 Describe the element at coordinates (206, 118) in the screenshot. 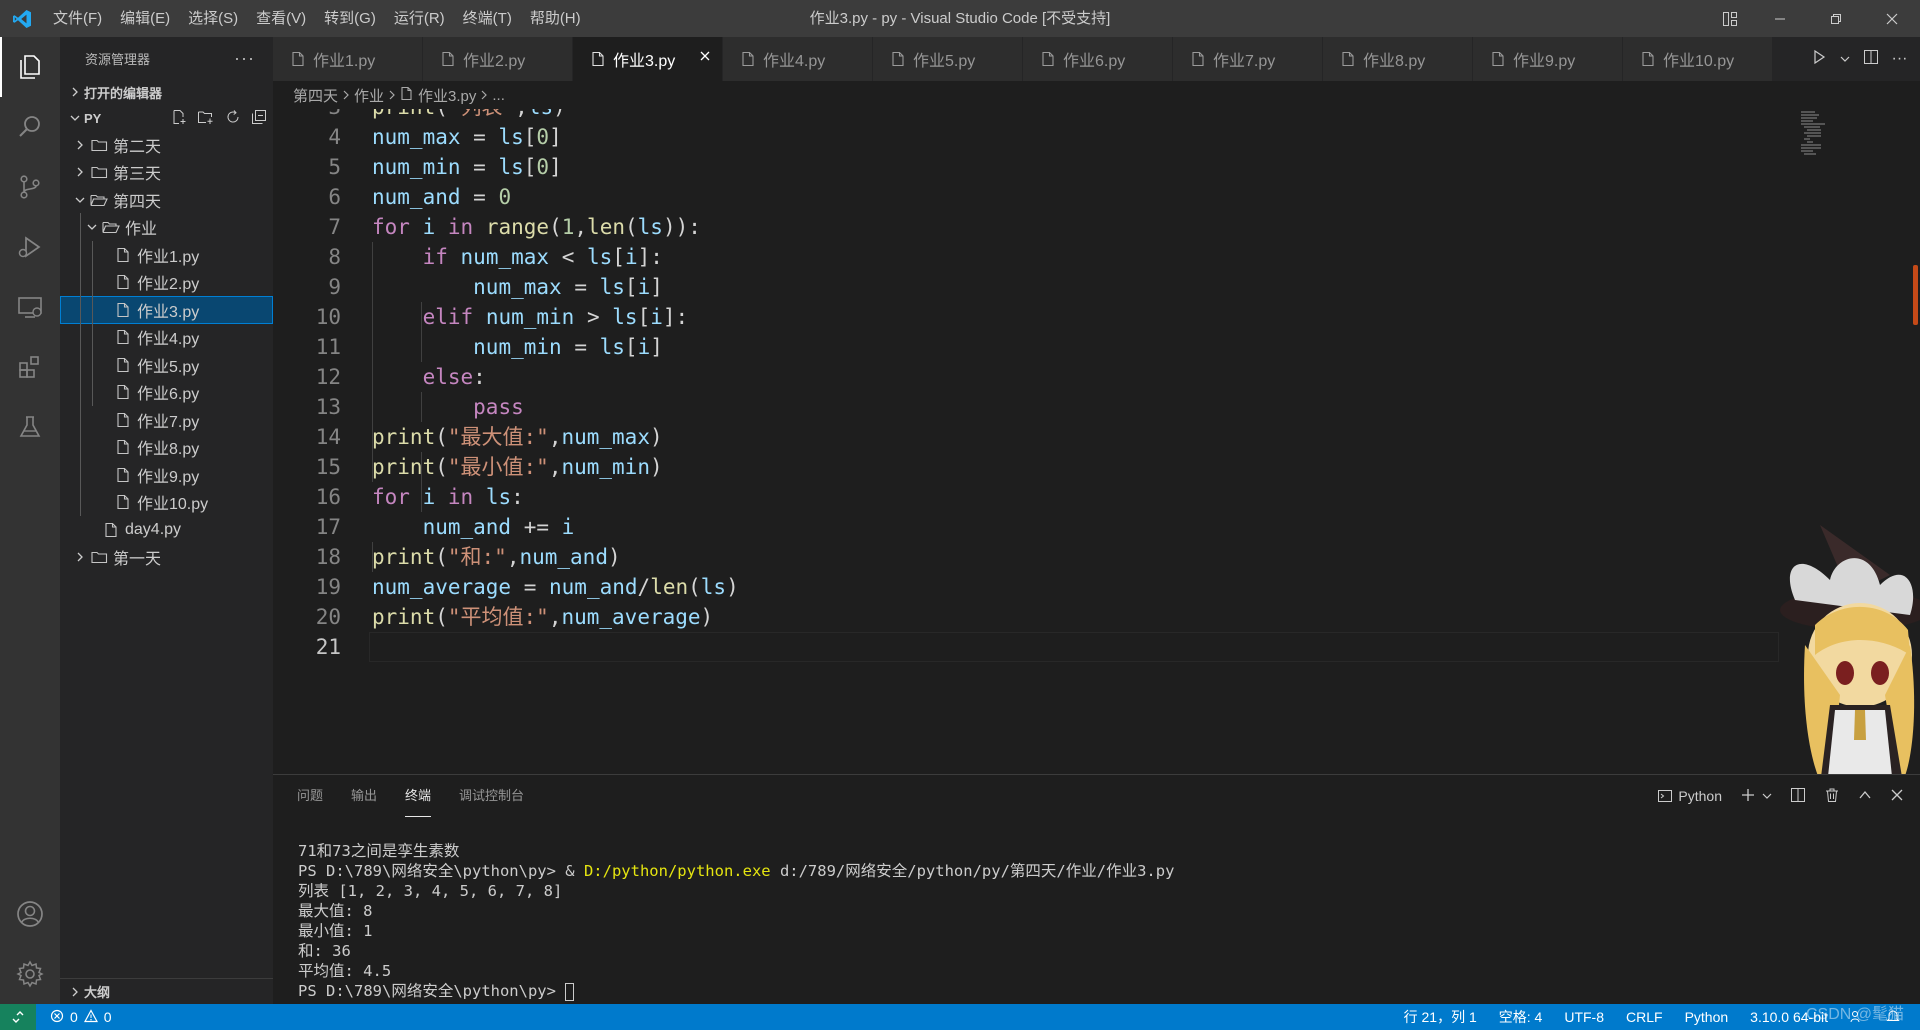

I see `new-folder-icon` at that location.